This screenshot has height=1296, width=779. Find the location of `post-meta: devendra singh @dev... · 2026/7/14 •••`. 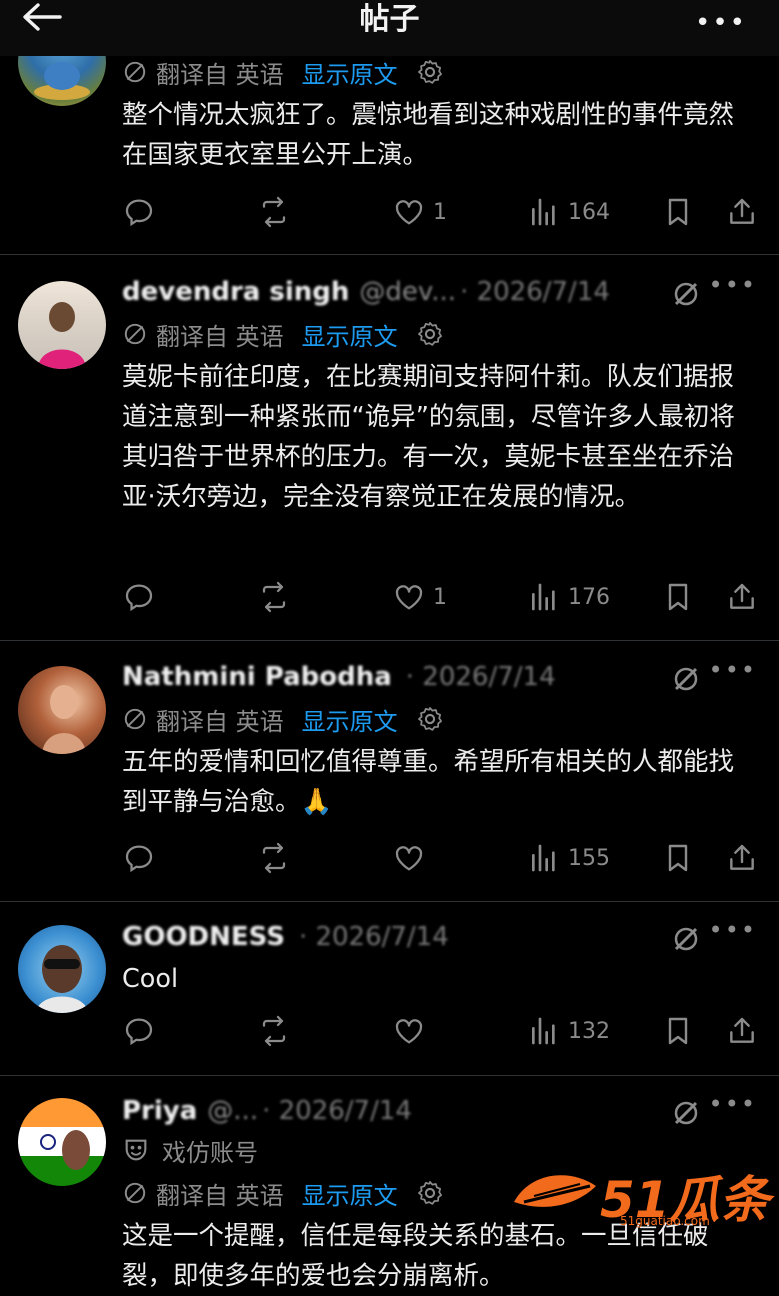

post-meta: devendra singh @dev... · 2026/7/14 ••• is located at coordinates (440, 292).